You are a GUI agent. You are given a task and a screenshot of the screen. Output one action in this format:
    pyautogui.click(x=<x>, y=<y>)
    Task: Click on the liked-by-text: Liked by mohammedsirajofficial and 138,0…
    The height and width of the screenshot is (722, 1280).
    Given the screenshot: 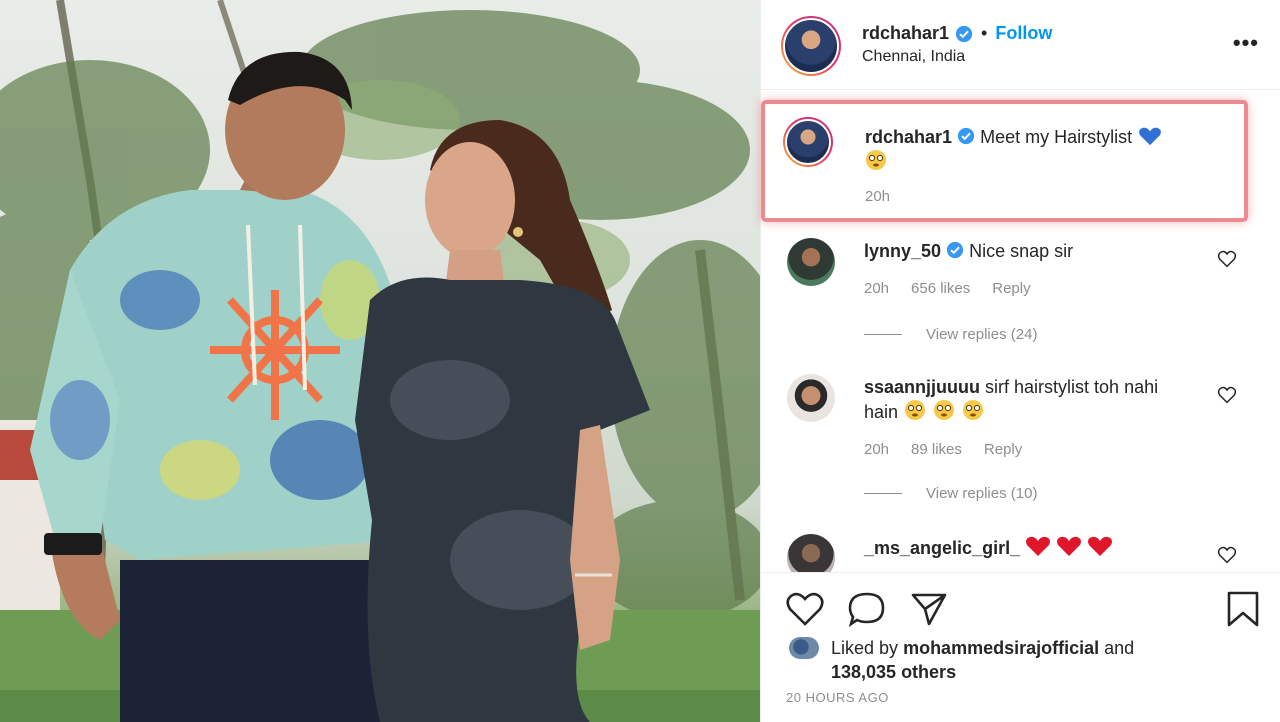 What is the action you would take?
    pyautogui.click(x=982, y=660)
    